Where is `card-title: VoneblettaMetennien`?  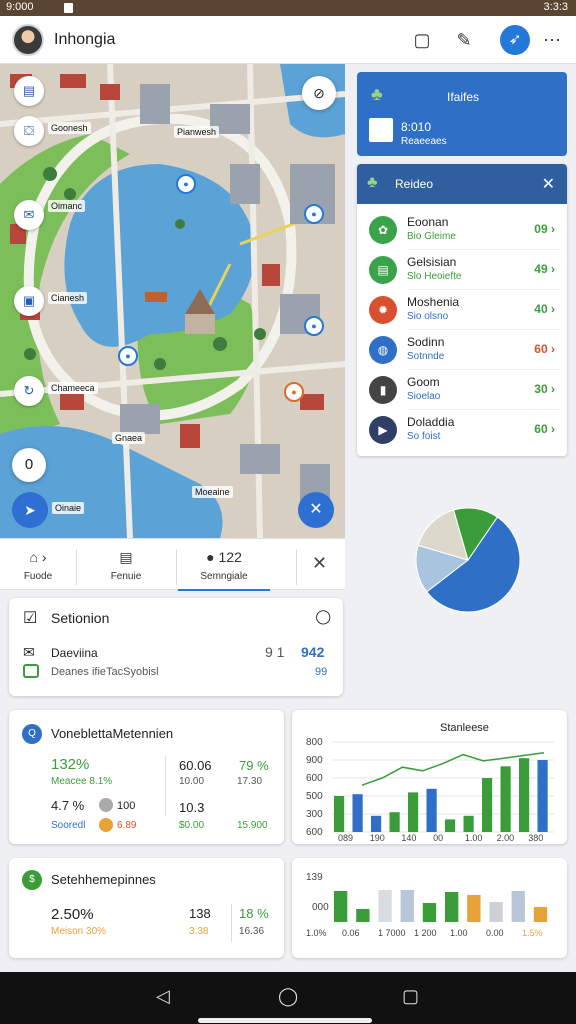 card-title: VoneblettaMetennien is located at coordinates (112, 733).